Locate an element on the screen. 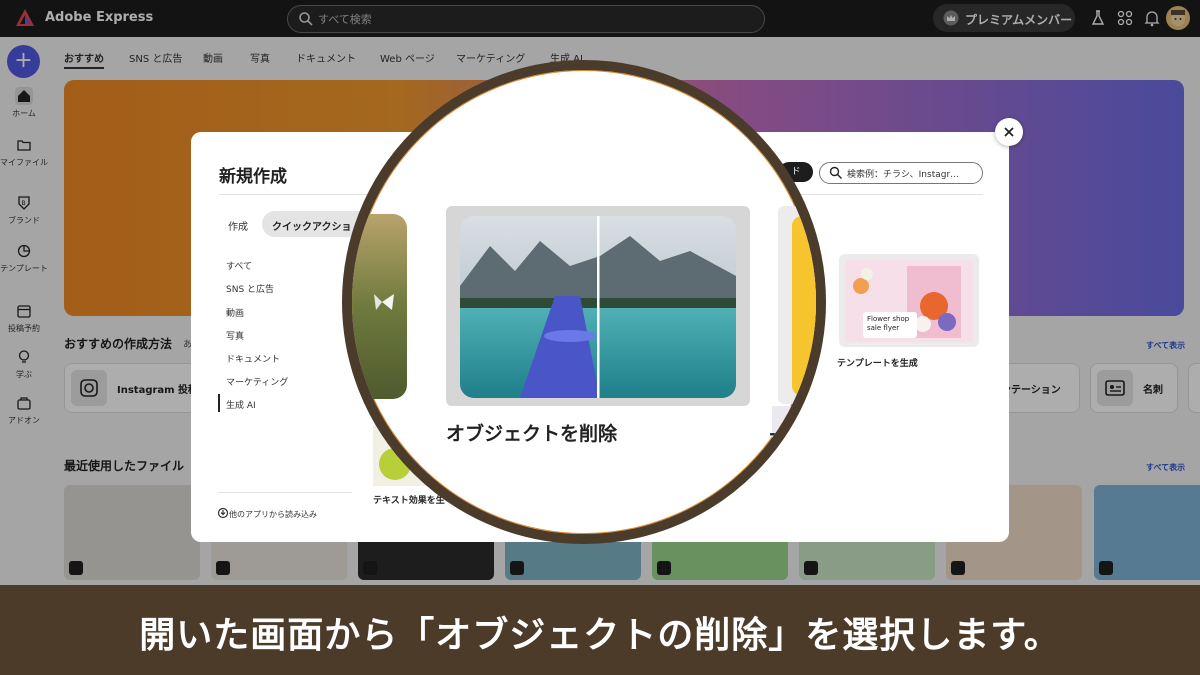  import-icon is located at coordinates (223, 513).